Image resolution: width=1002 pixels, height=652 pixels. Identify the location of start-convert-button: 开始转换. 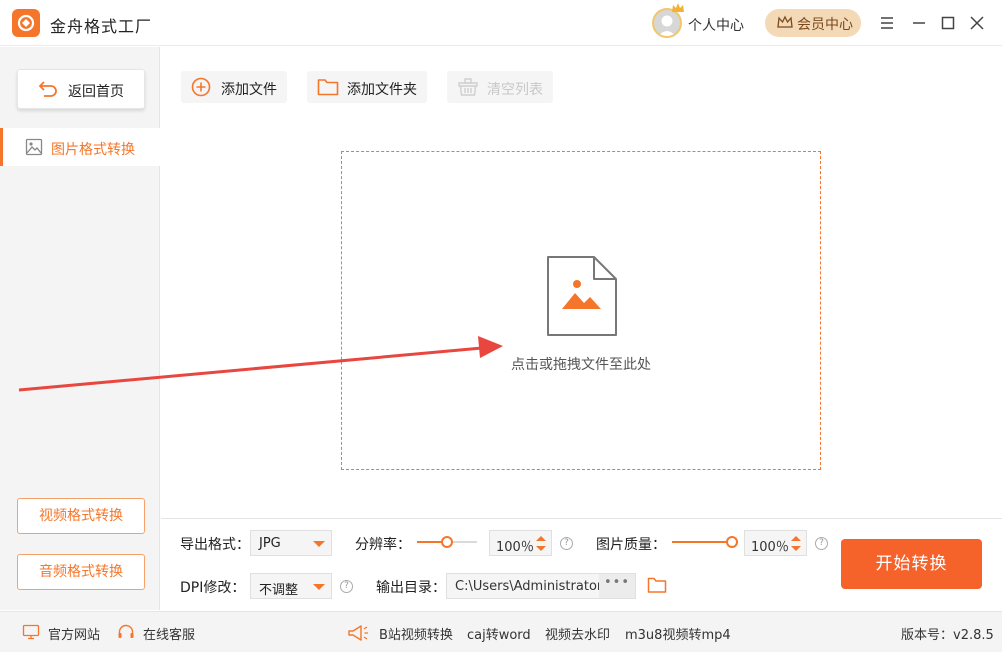
(911, 564).